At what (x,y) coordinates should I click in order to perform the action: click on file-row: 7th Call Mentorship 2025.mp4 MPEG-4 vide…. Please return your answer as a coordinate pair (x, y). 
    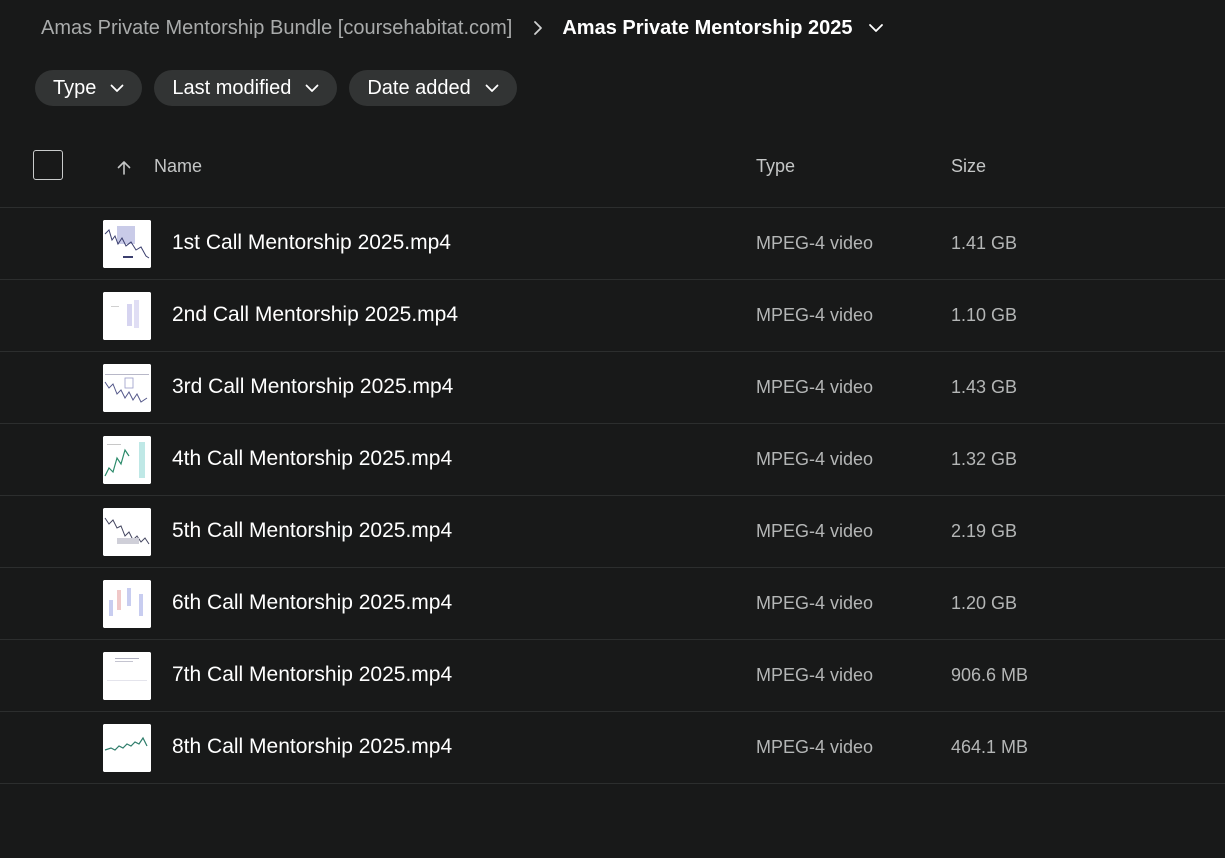
    Looking at the image, I should click on (612, 676).